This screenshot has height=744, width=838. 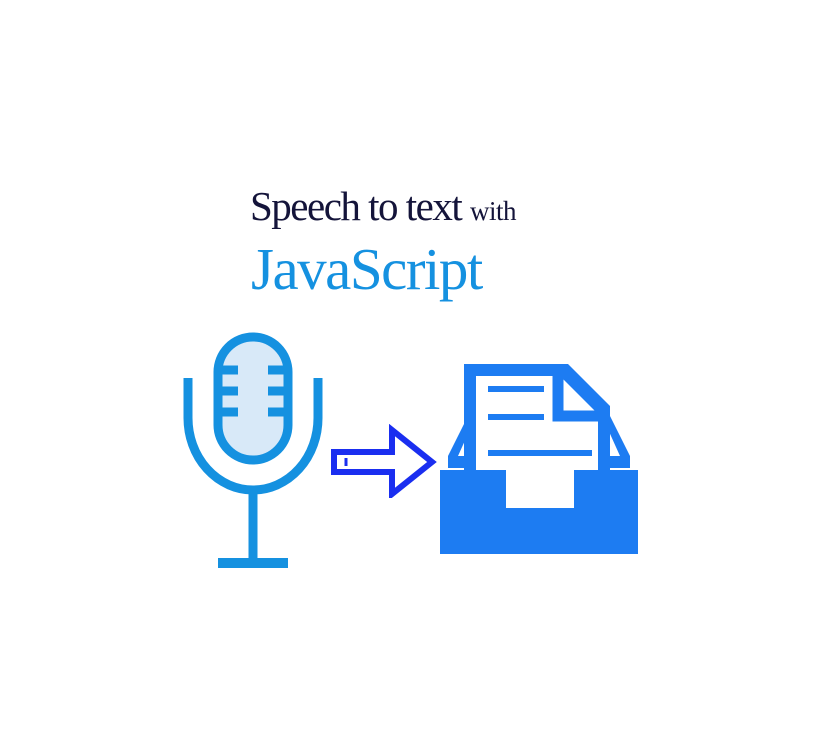 What do you see at coordinates (367, 269) in the screenshot?
I see `title-language-text: JavaScript` at bounding box center [367, 269].